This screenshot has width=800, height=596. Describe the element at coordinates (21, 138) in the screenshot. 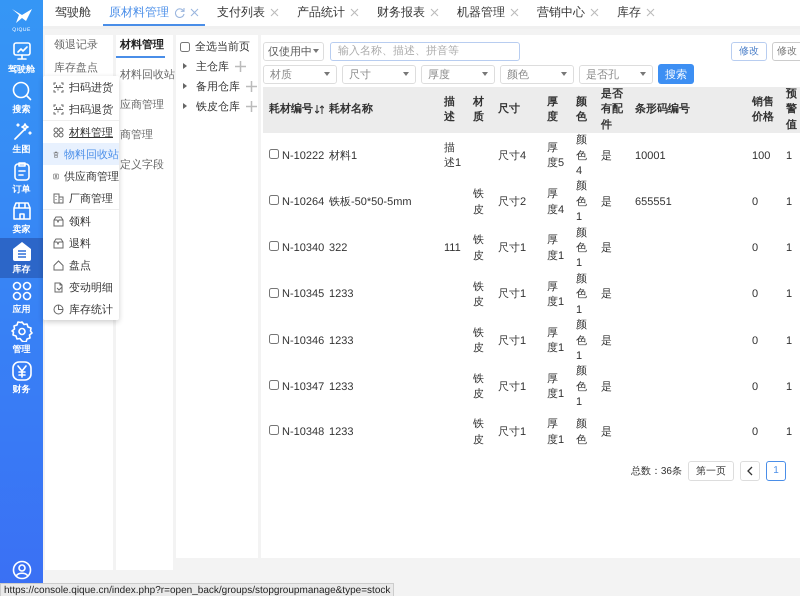

I see `nav-item: 生图` at that location.